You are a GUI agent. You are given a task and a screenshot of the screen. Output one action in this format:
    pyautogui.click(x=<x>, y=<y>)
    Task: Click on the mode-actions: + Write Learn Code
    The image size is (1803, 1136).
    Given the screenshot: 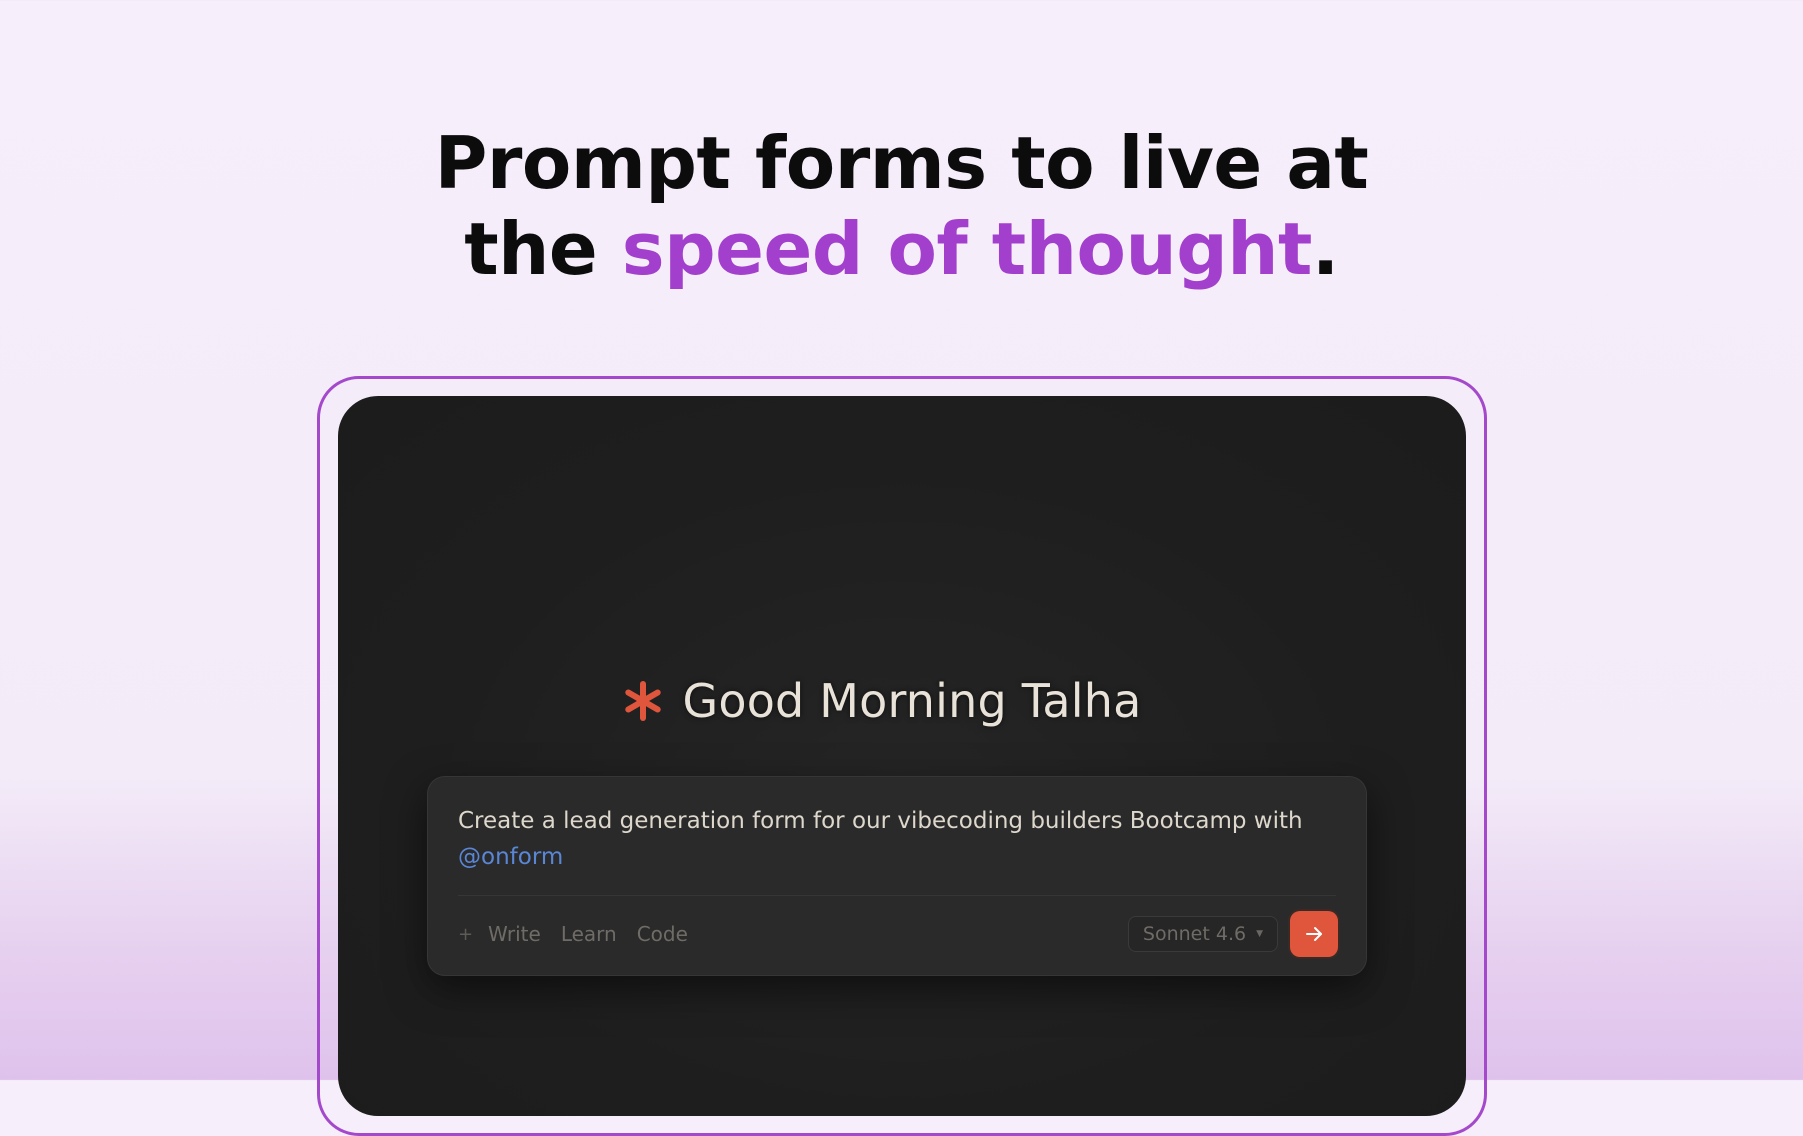 What is the action you would take?
    pyautogui.click(x=573, y=934)
    